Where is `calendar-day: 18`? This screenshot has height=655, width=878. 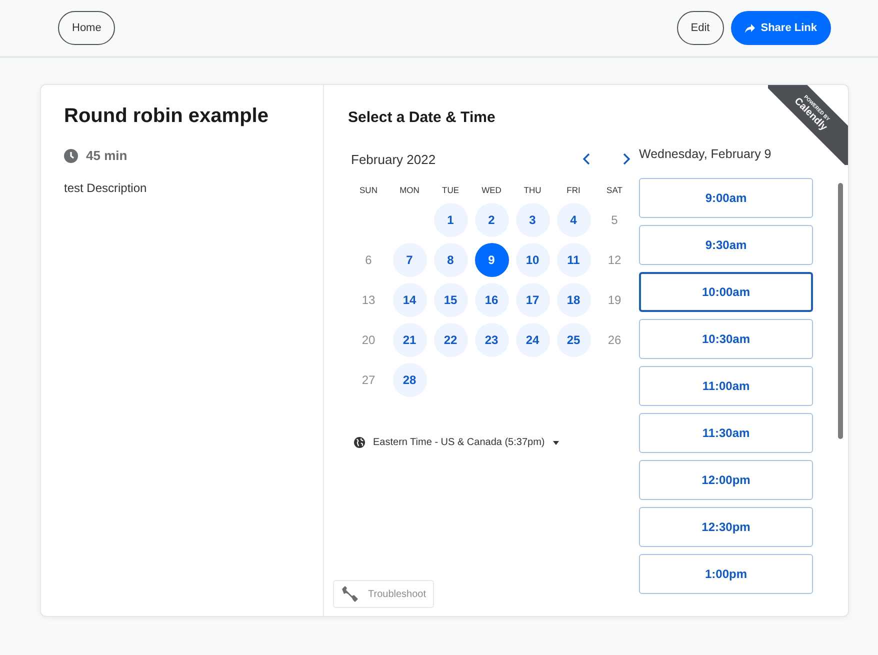
calendar-day: 18 is located at coordinates (573, 300).